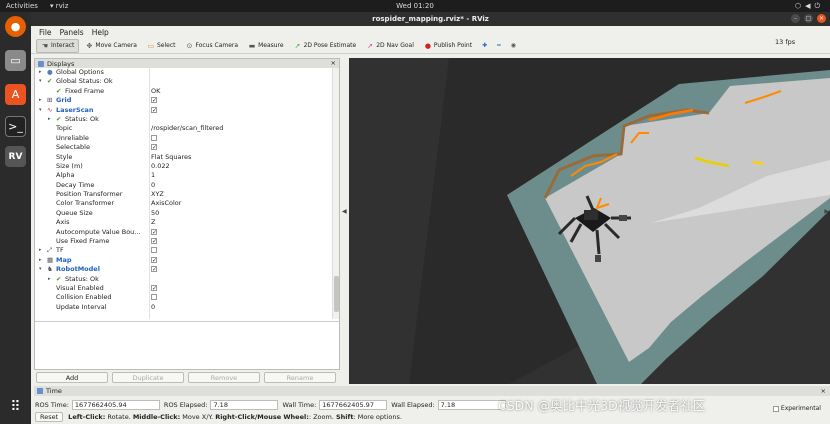 This screenshot has height=424, width=830. I want to click on display-value: OK, so click(155, 91).